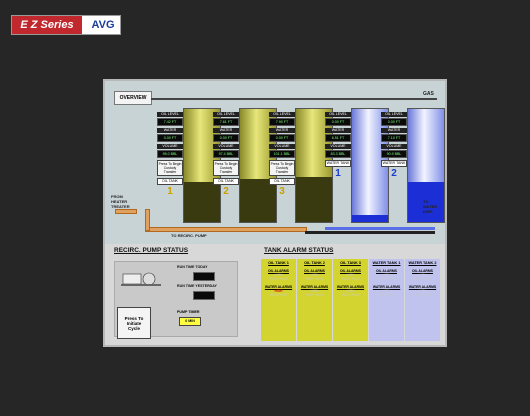 The width and height of the screenshot is (530, 416). Describe the element at coordinates (430, 206) in the screenshot. I see `to-water-label: TO WATER DISP.` at that location.